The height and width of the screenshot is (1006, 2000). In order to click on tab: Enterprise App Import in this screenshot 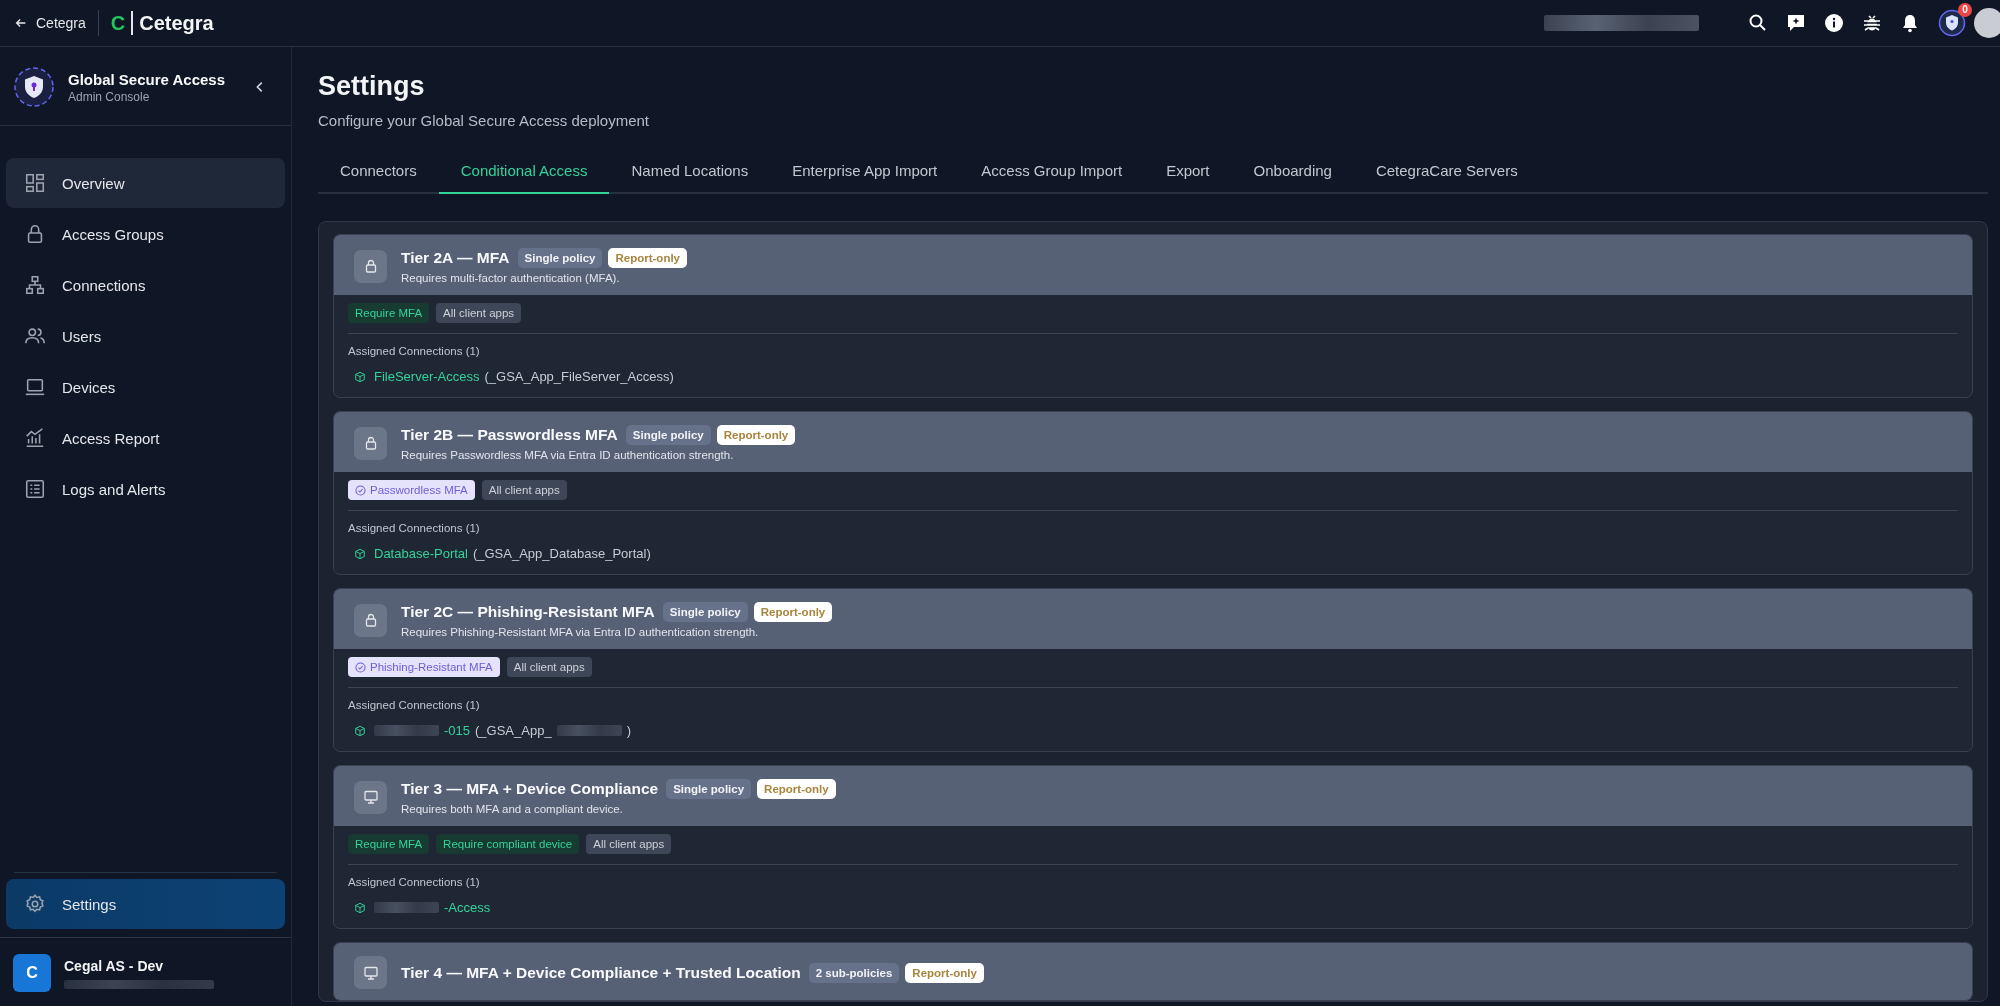, I will do `click(865, 172)`.